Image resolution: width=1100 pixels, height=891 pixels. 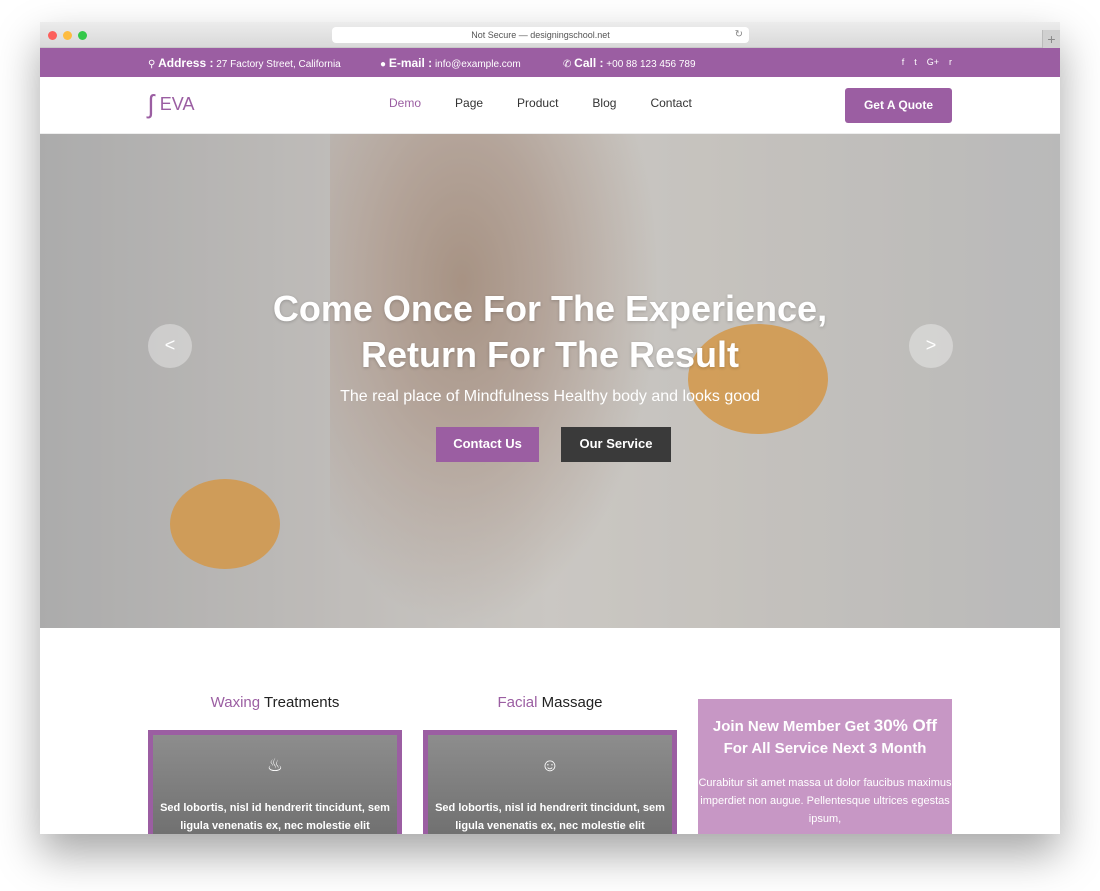 What do you see at coordinates (933, 62) in the screenshot?
I see `google-plus-icon: G+` at bounding box center [933, 62].